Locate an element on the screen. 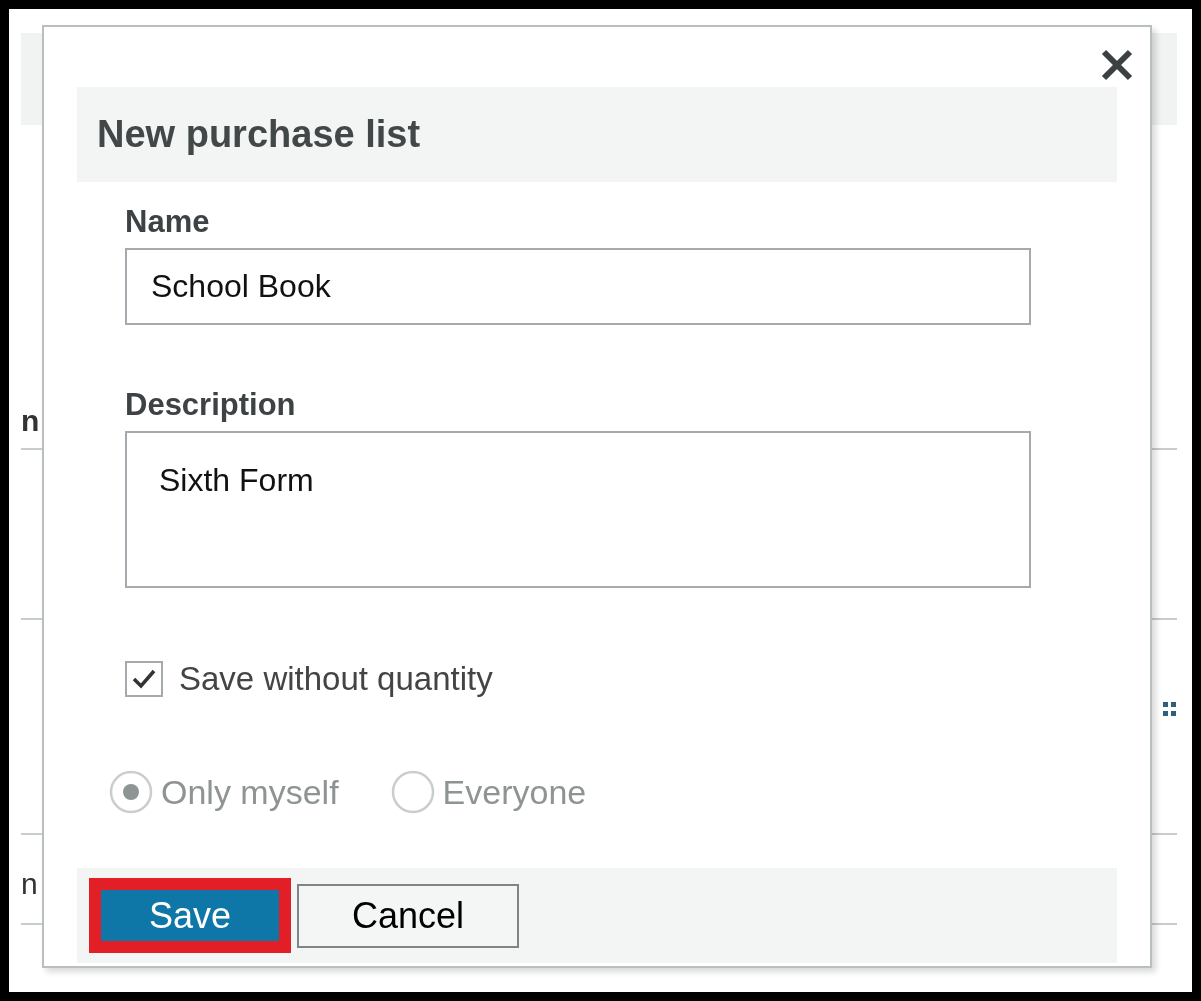 The height and width of the screenshot is (1001, 1201). name-field: School Book is located at coordinates (578, 286).